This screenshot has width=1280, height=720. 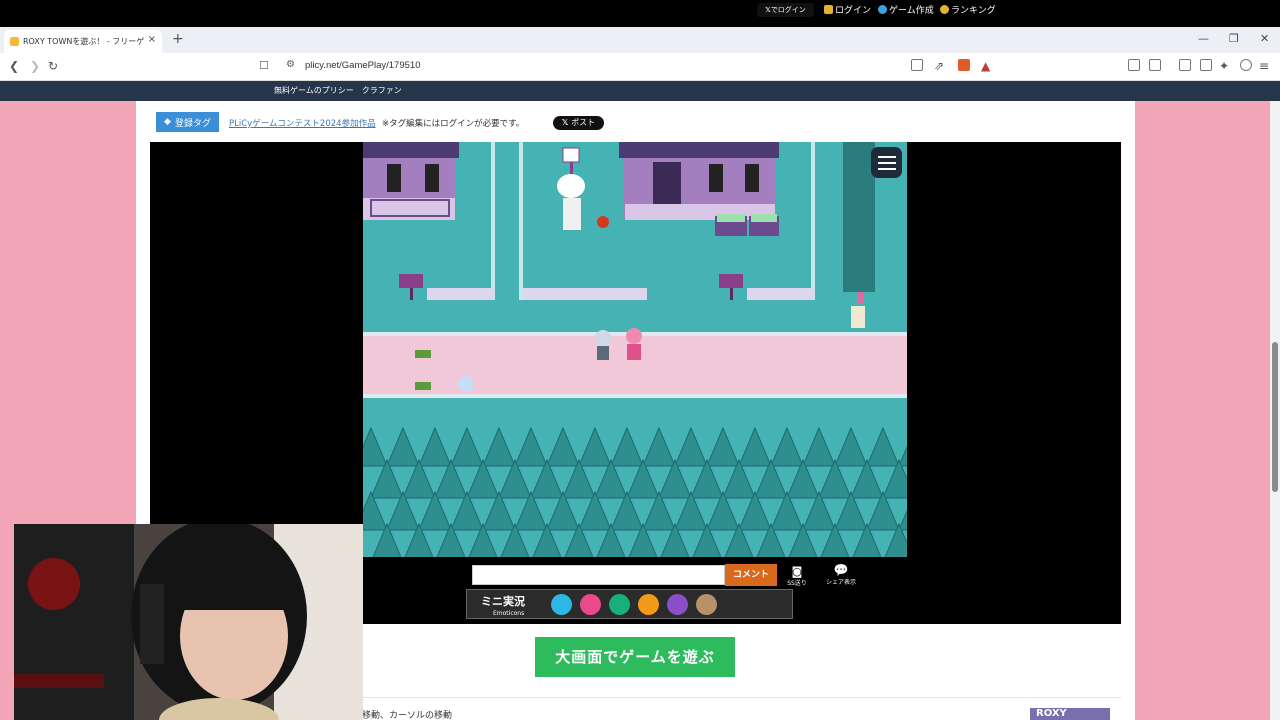 I want to click on vpn-icon, so click(x=1246, y=65).